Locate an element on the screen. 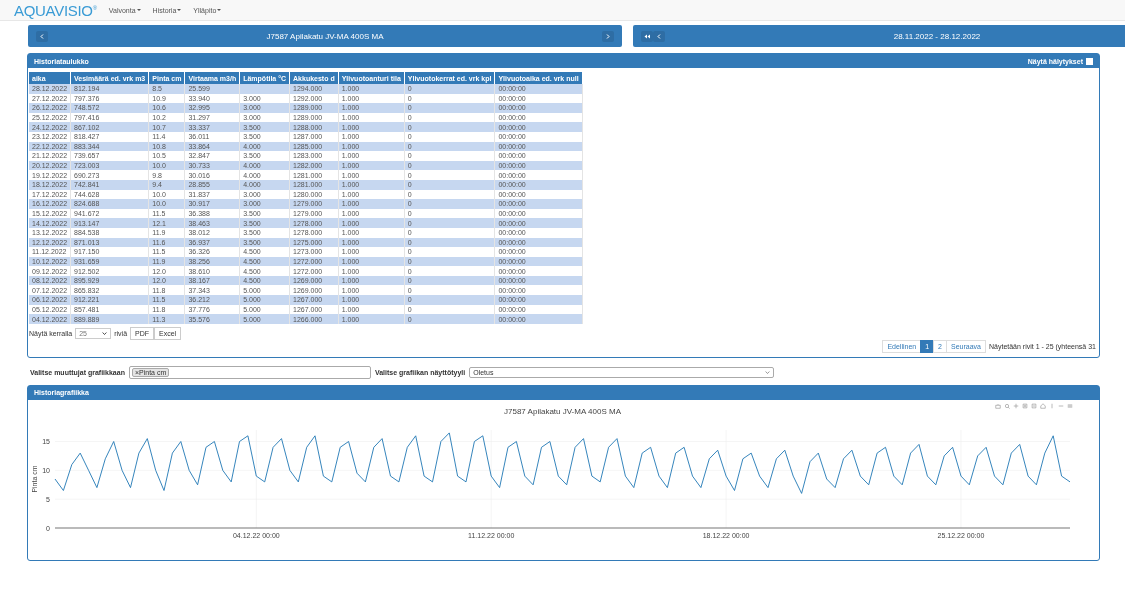  first-button is located at coordinates (647, 36).